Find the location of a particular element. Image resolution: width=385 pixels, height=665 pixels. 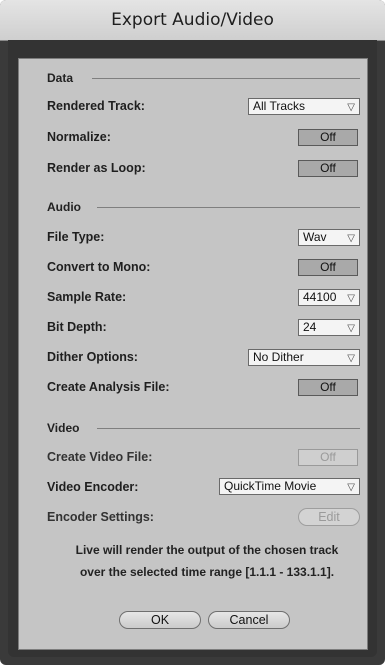

encoder-edit-button: Edit is located at coordinates (329, 517).